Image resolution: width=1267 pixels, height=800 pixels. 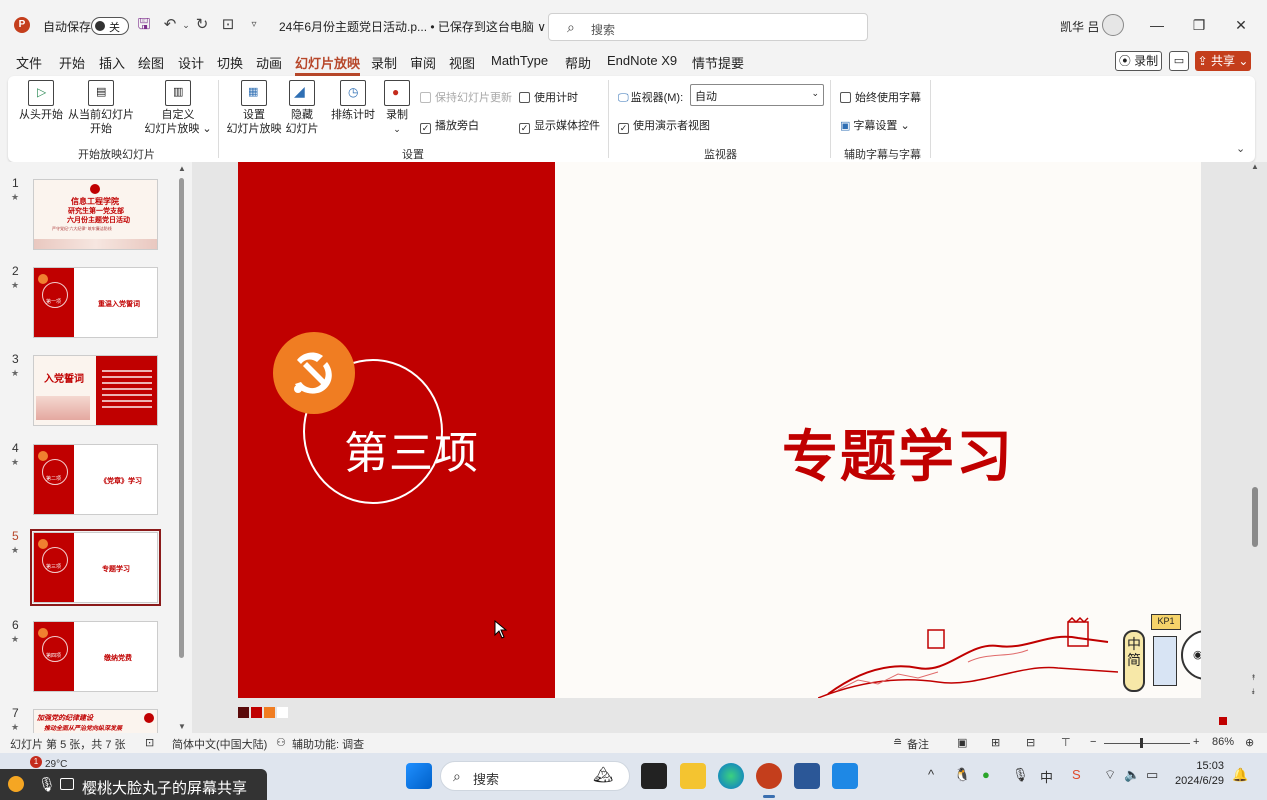 What do you see at coordinates (962, 775) in the screenshot?
I see `qq-icon: 🐧` at bounding box center [962, 775].